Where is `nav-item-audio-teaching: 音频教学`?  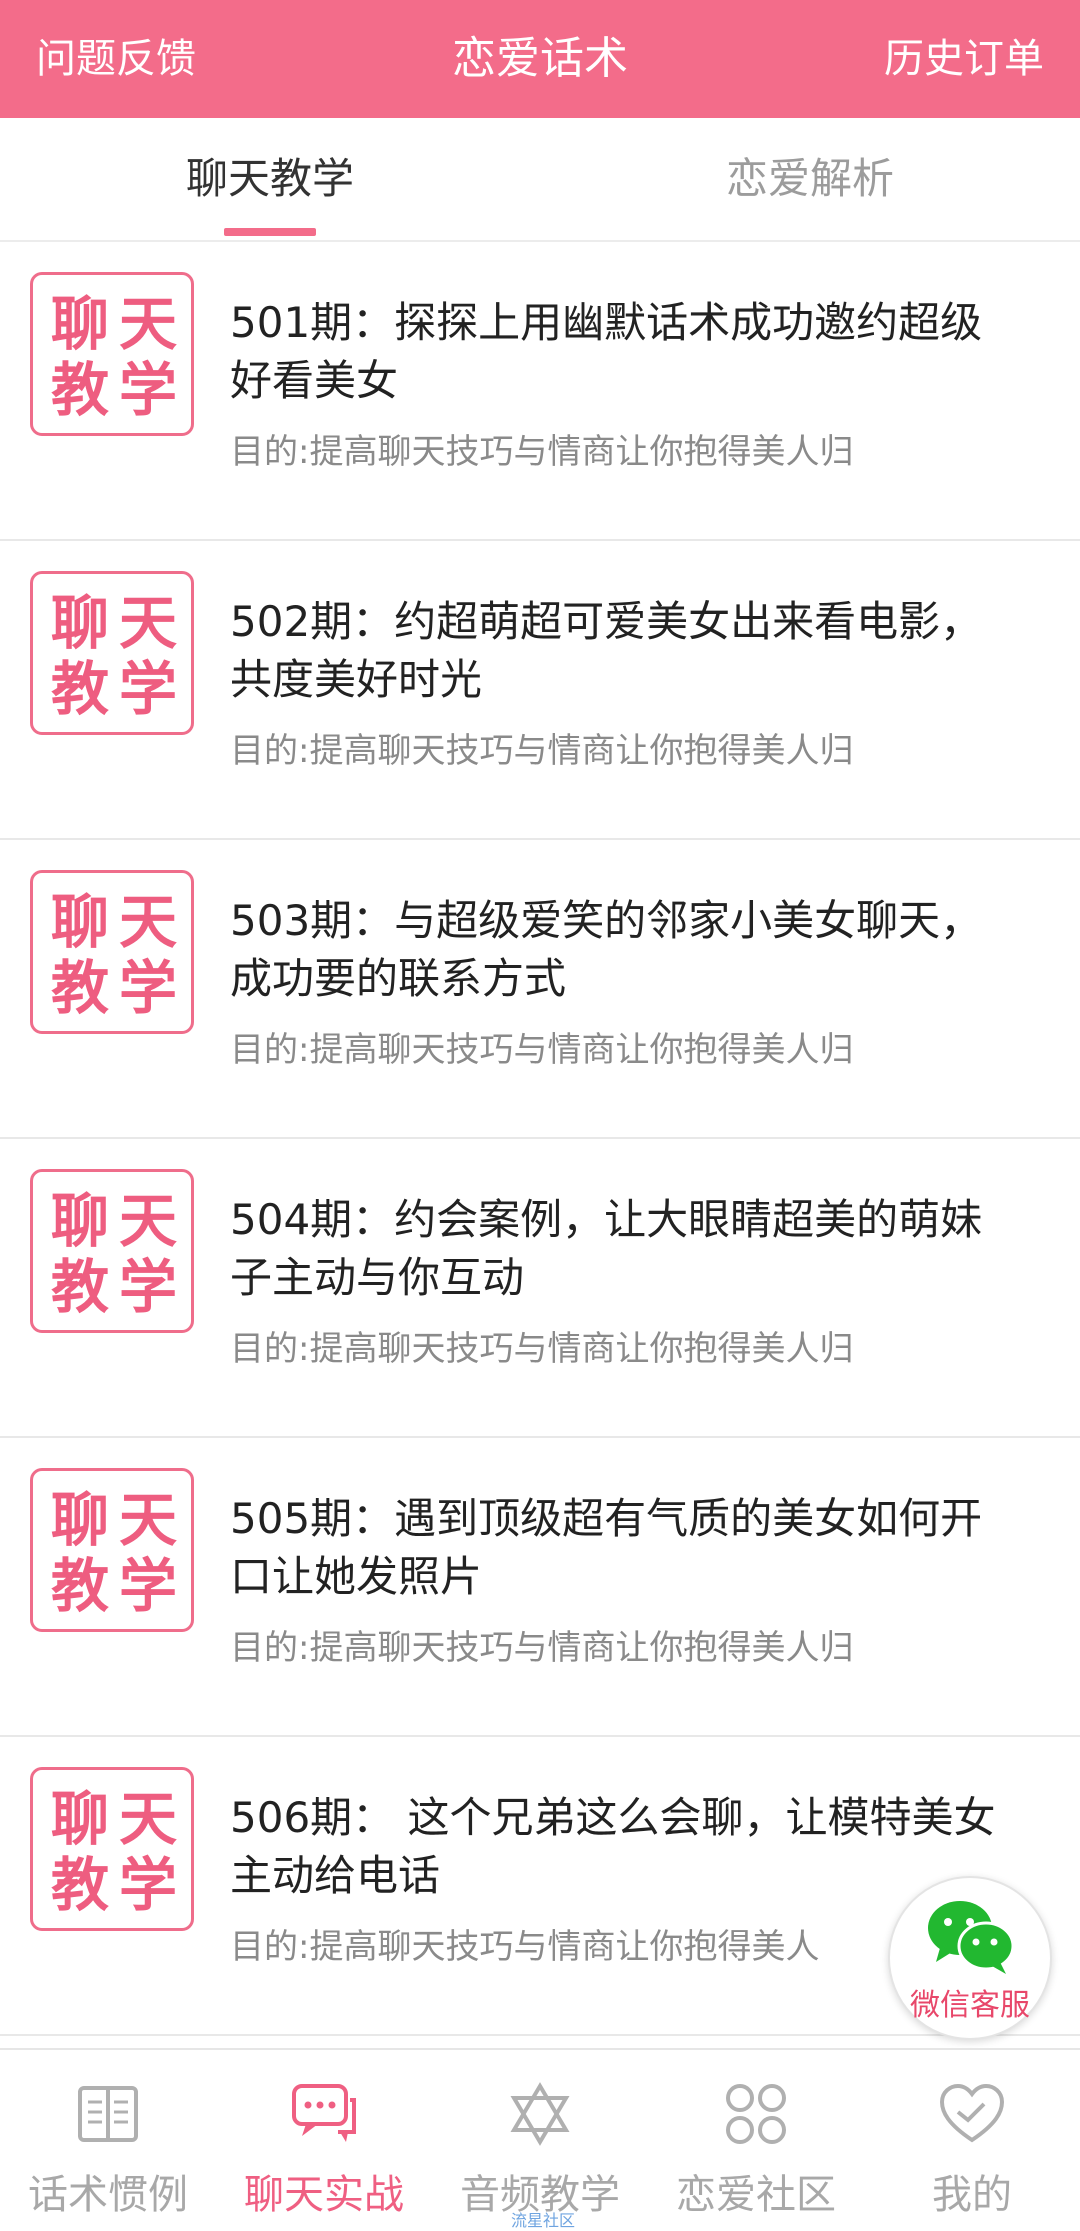
nav-item-audio-teaching: 音频教学 is located at coordinates (540, 2140).